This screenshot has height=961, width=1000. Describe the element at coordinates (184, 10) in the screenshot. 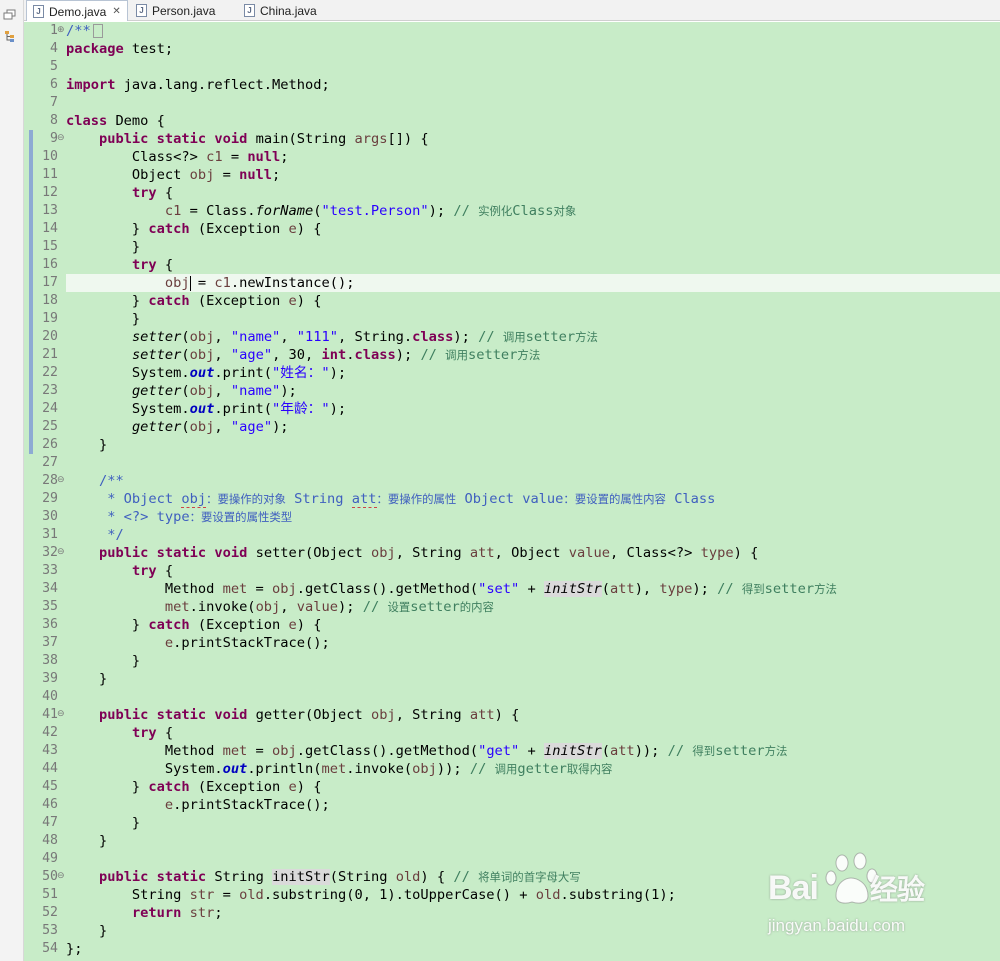

I see `tab-label: Person.java` at that location.